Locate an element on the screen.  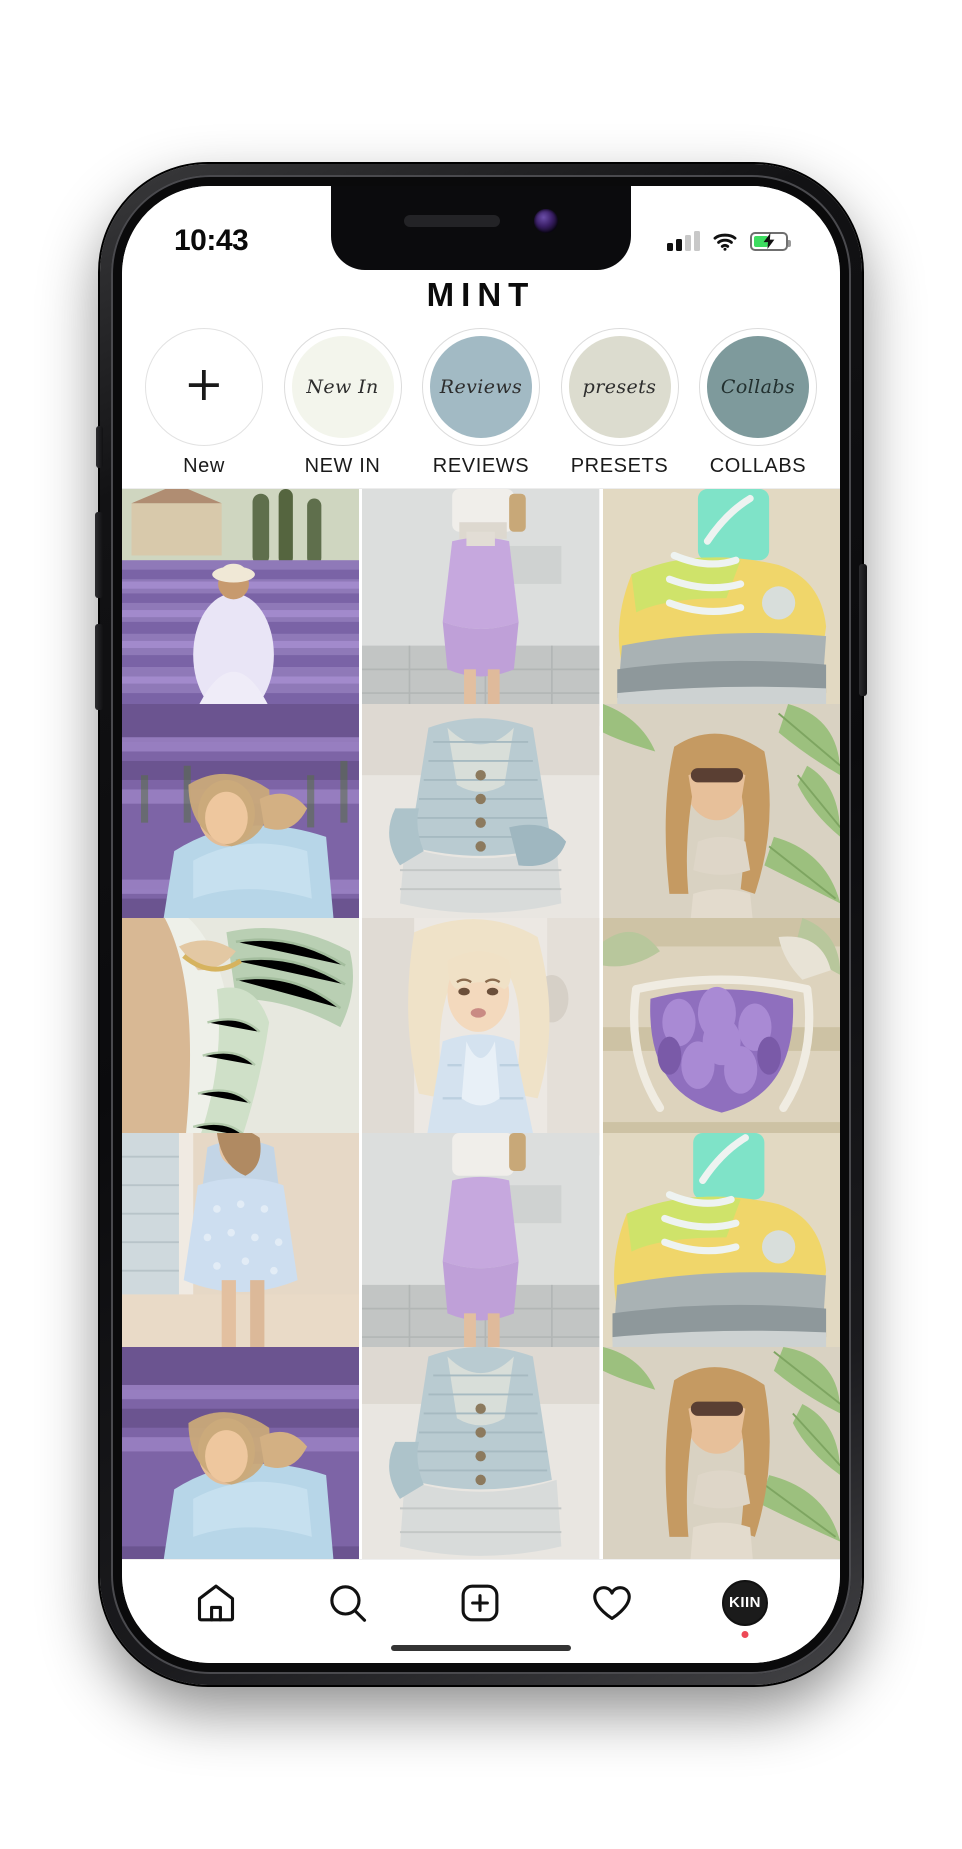
heart-icon is located at coordinates (612, 1602).